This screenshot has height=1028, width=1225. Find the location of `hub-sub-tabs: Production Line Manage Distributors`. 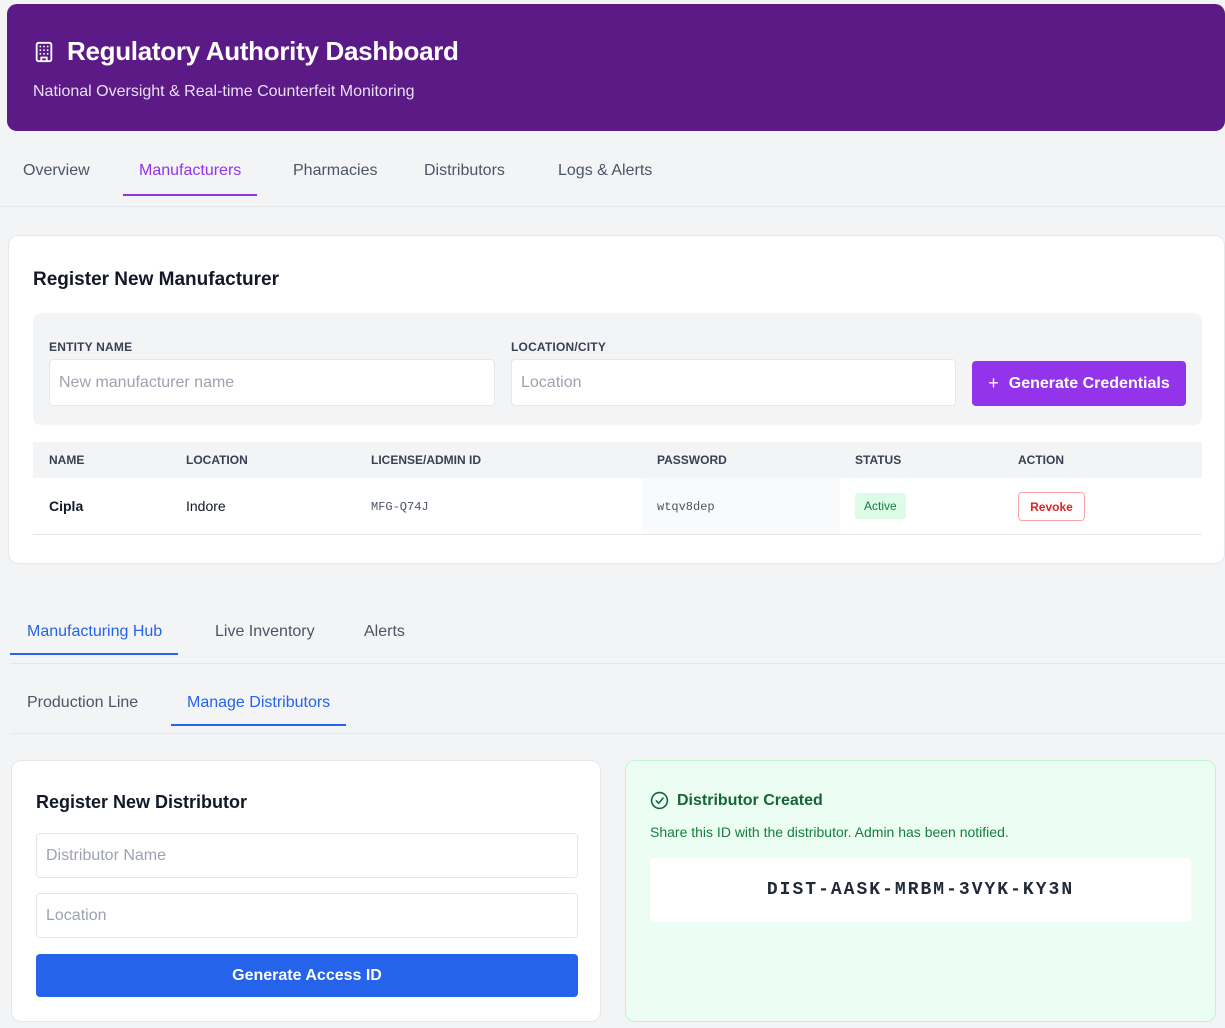

hub-sub-tabs: Production Line Manage Distributors is located at coordinates (617, 708).